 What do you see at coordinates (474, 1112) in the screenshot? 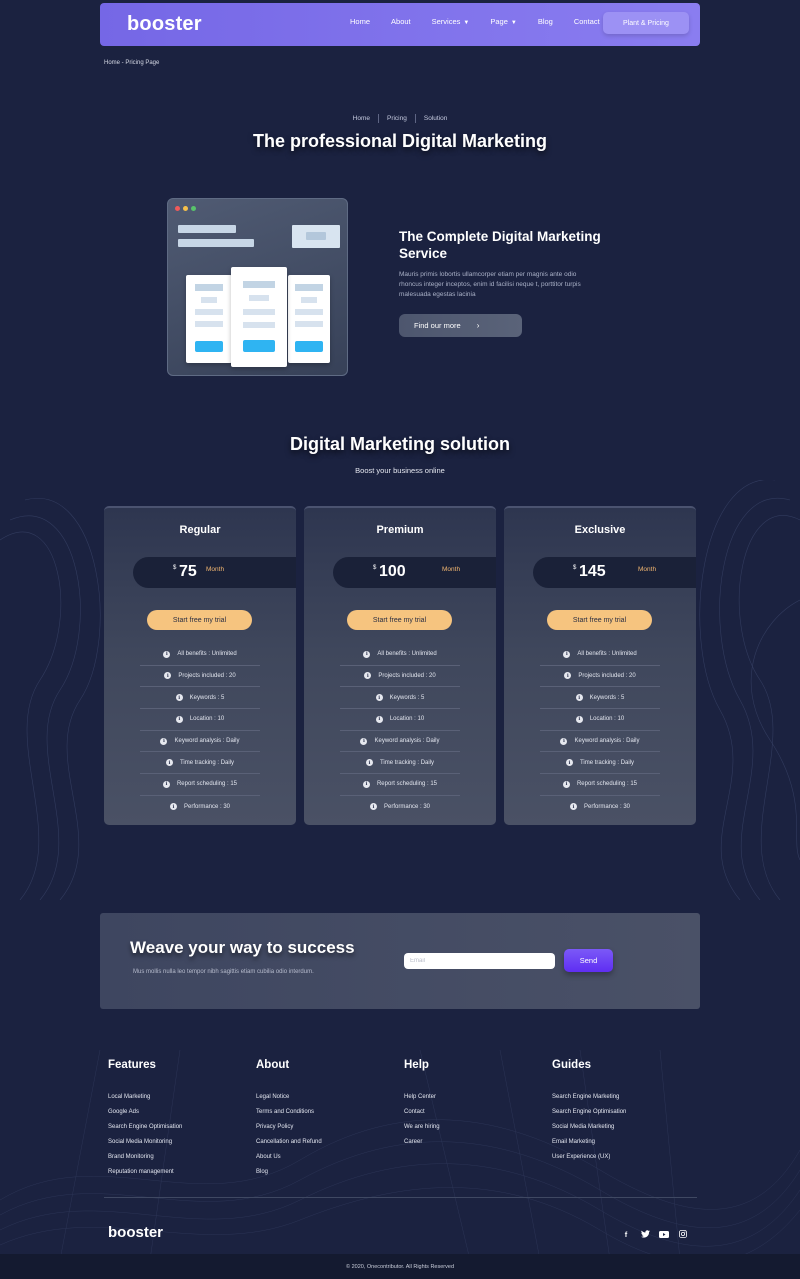
I see `footer-link: Contact` at bounding box center [474, 1112].